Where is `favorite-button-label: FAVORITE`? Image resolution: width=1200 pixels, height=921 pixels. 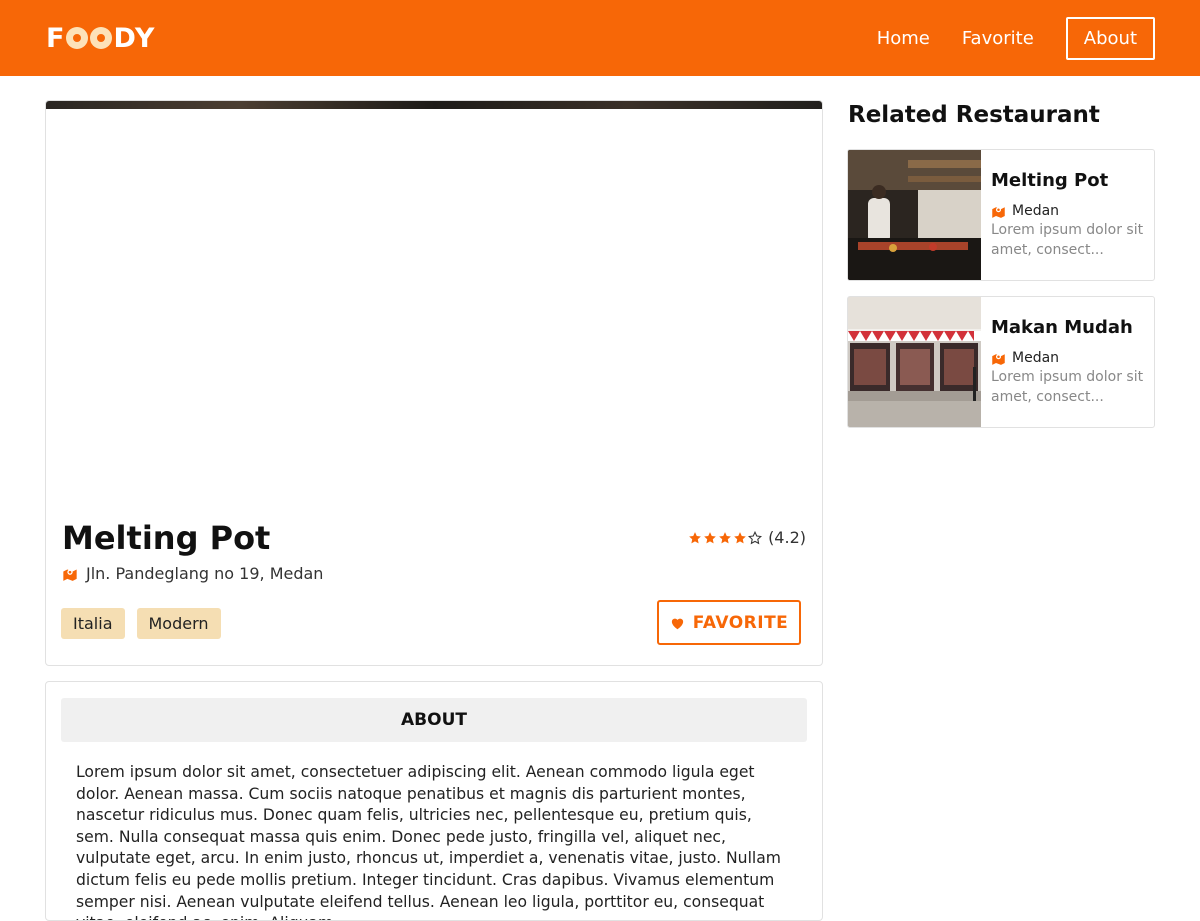 favorite-button-label: FAVORITE is located at coordinates (740, 622).